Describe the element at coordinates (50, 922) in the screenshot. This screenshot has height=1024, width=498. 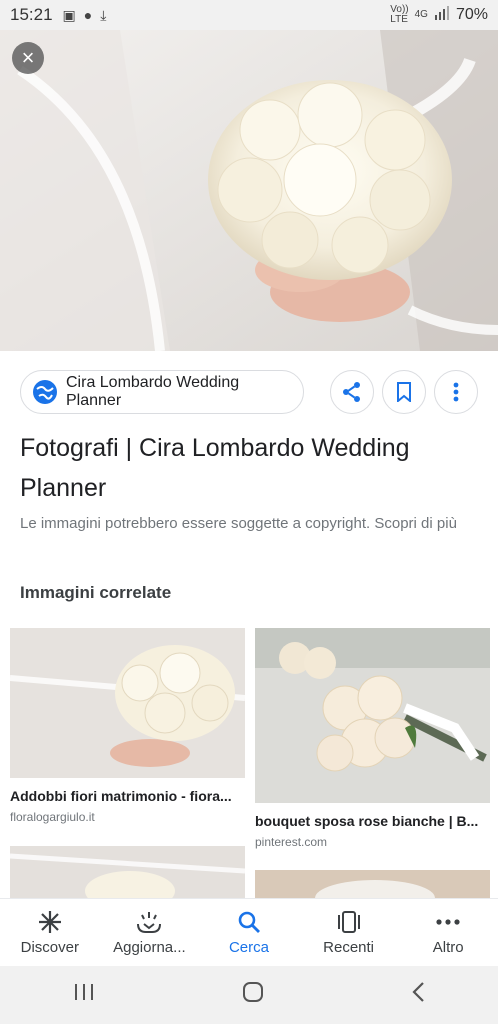
I see `asterisk-icon` at that location.